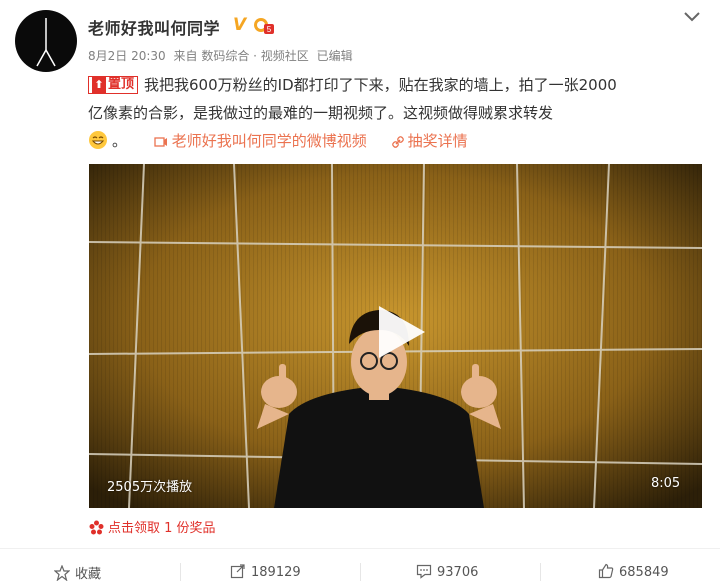 The width and height of the screenshot is (720, 588). I want to click on post-meta: 8月2日 20:30 来自 数码综合 · 视频社区 已编辑, so click(222, 55).